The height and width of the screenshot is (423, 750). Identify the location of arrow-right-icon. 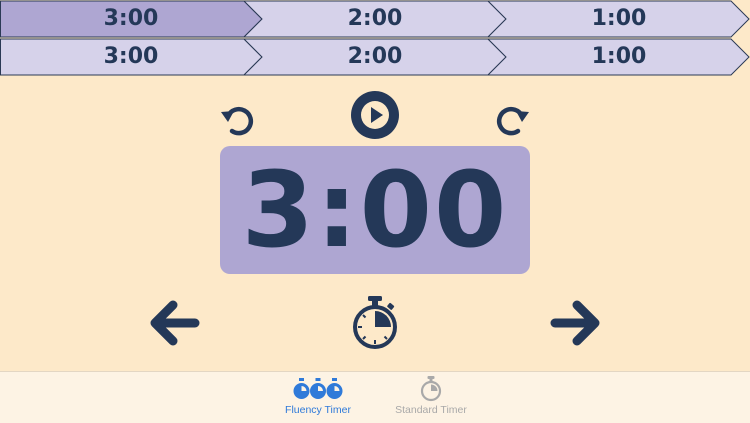
(575, 323).